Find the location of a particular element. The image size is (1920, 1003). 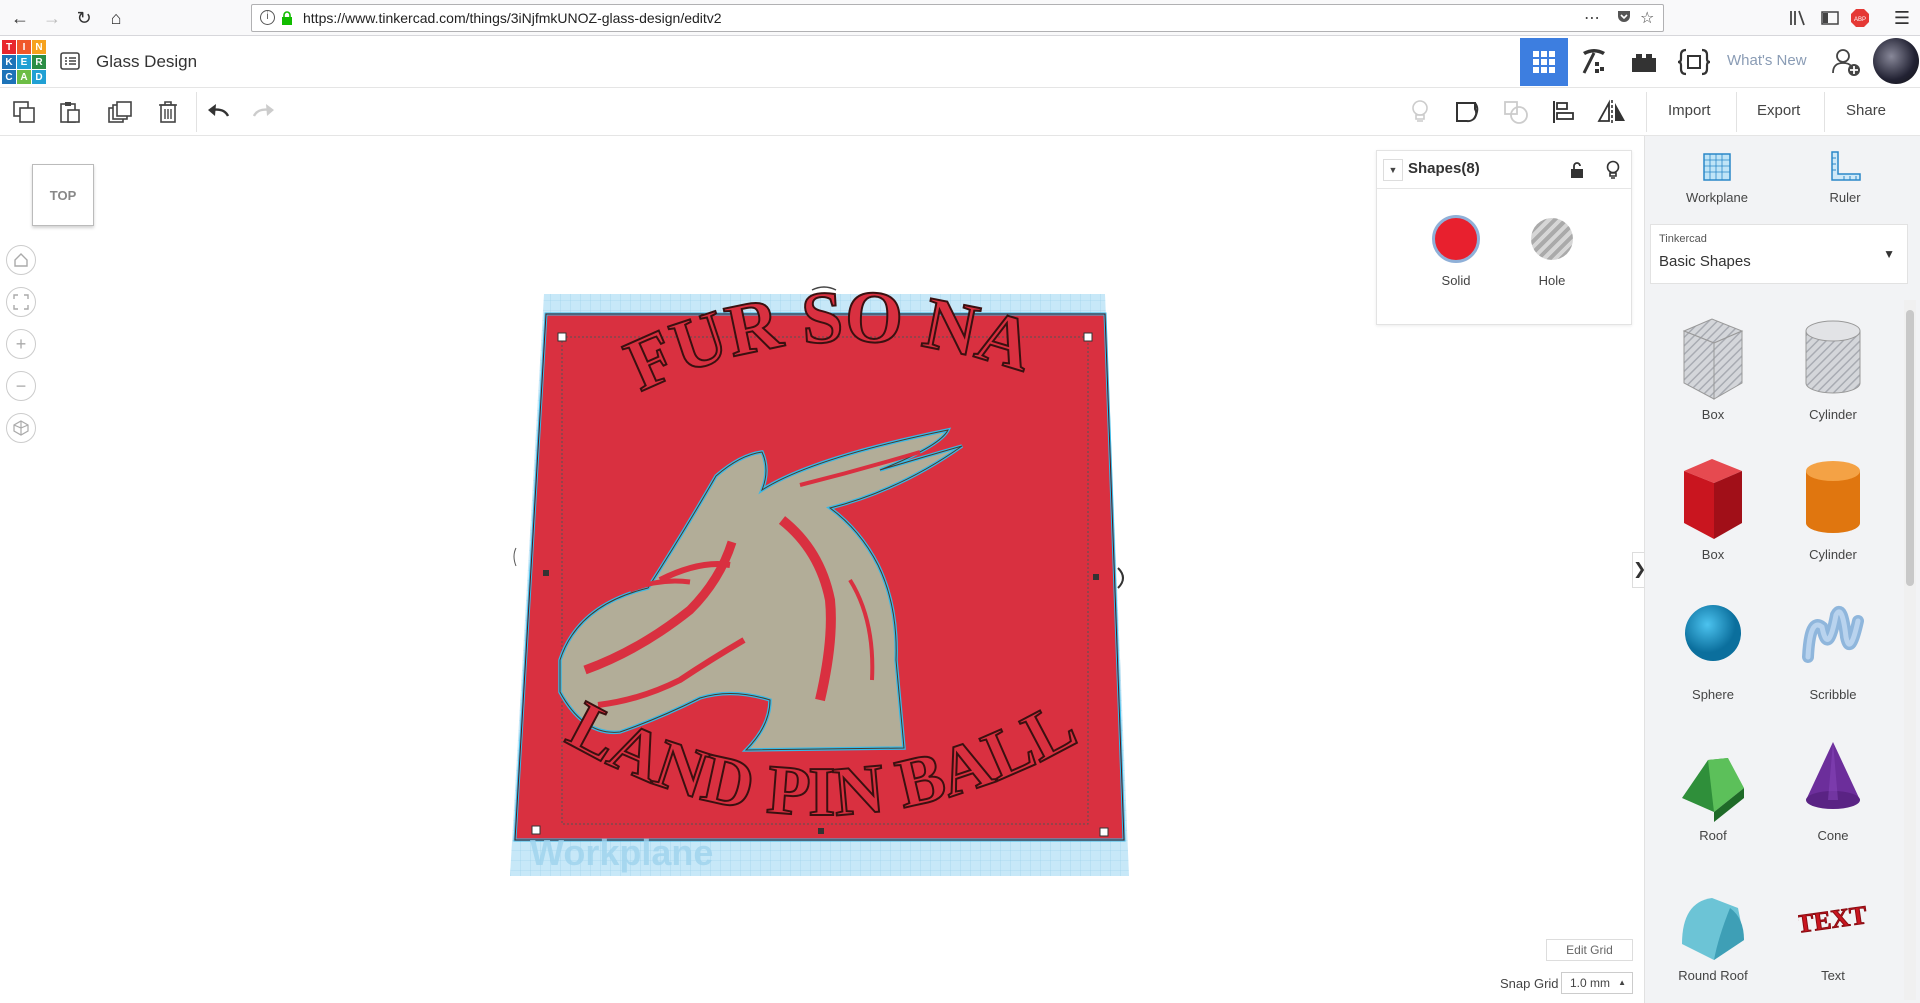

add-user-button is located at coordinates (1846, 62).